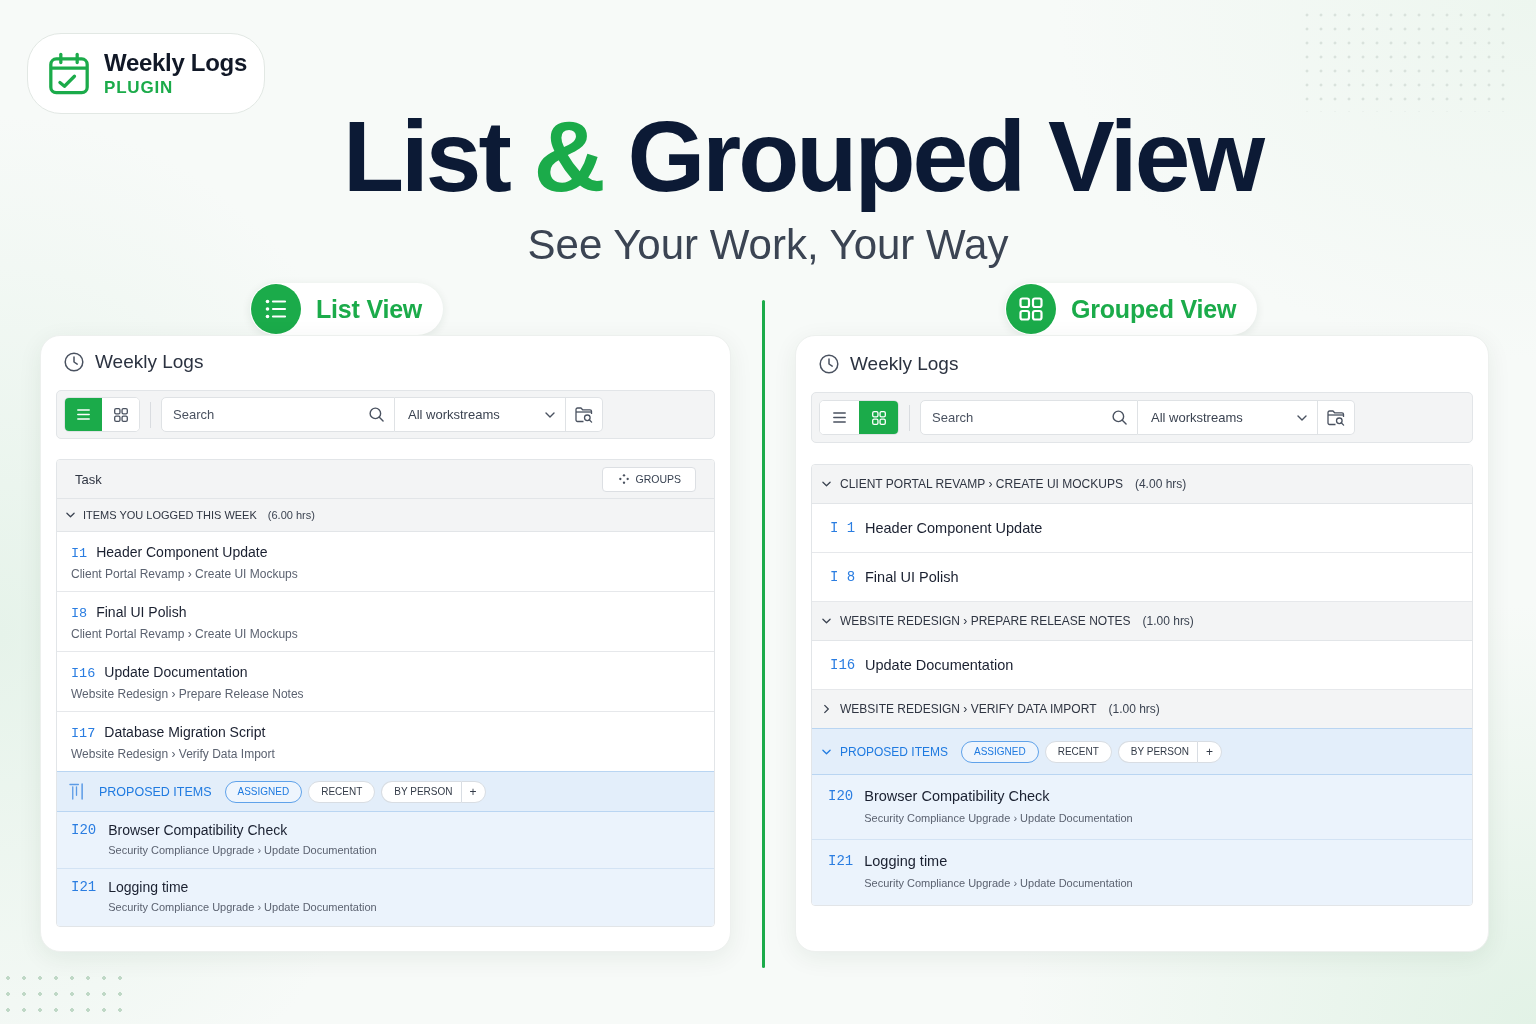  Describe the element at coordinates (173, 754) in the screenshot. I see `item-path: Website Redesign › Verify Data Import` at that location.